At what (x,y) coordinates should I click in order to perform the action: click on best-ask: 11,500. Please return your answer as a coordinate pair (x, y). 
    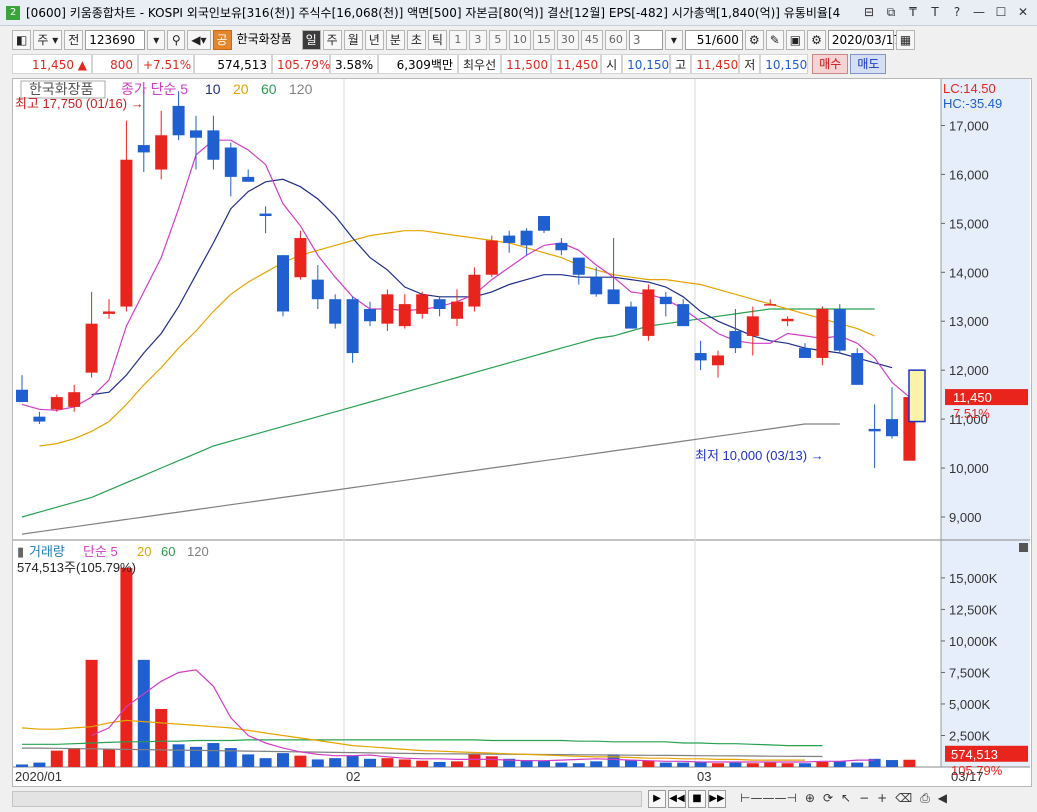
    Looking at the image, I should click on (526, 64).